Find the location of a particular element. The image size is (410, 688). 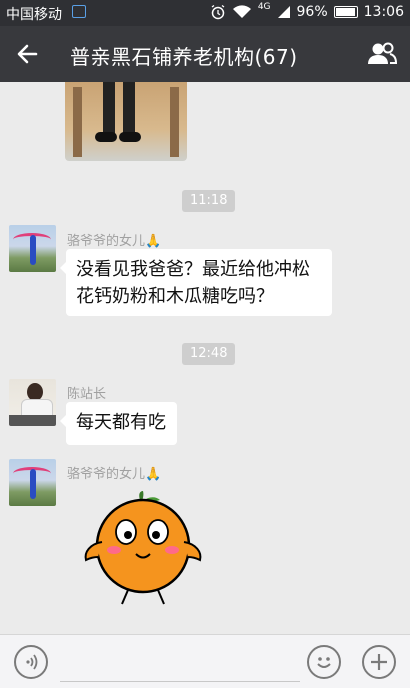

avatar-desk is located at coordinates (32, 420).